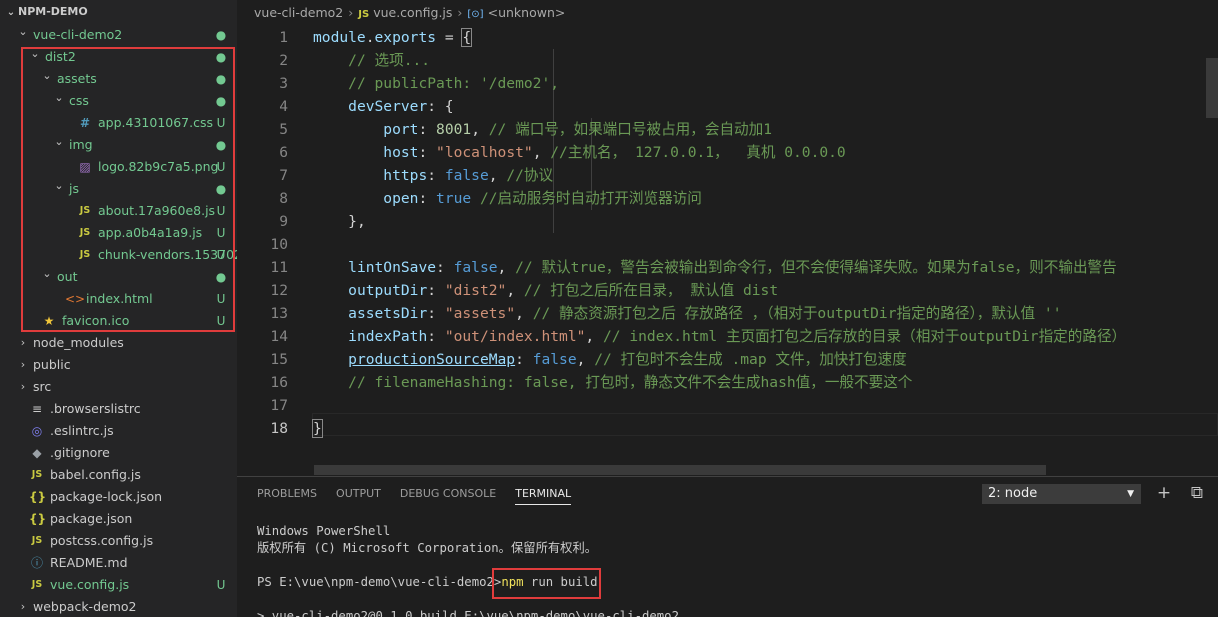  What do you see at coordinates (412, 12) in the screenshot?
I see `breadcrumb-file: vue.config.js` at bounding box center [412, 12].